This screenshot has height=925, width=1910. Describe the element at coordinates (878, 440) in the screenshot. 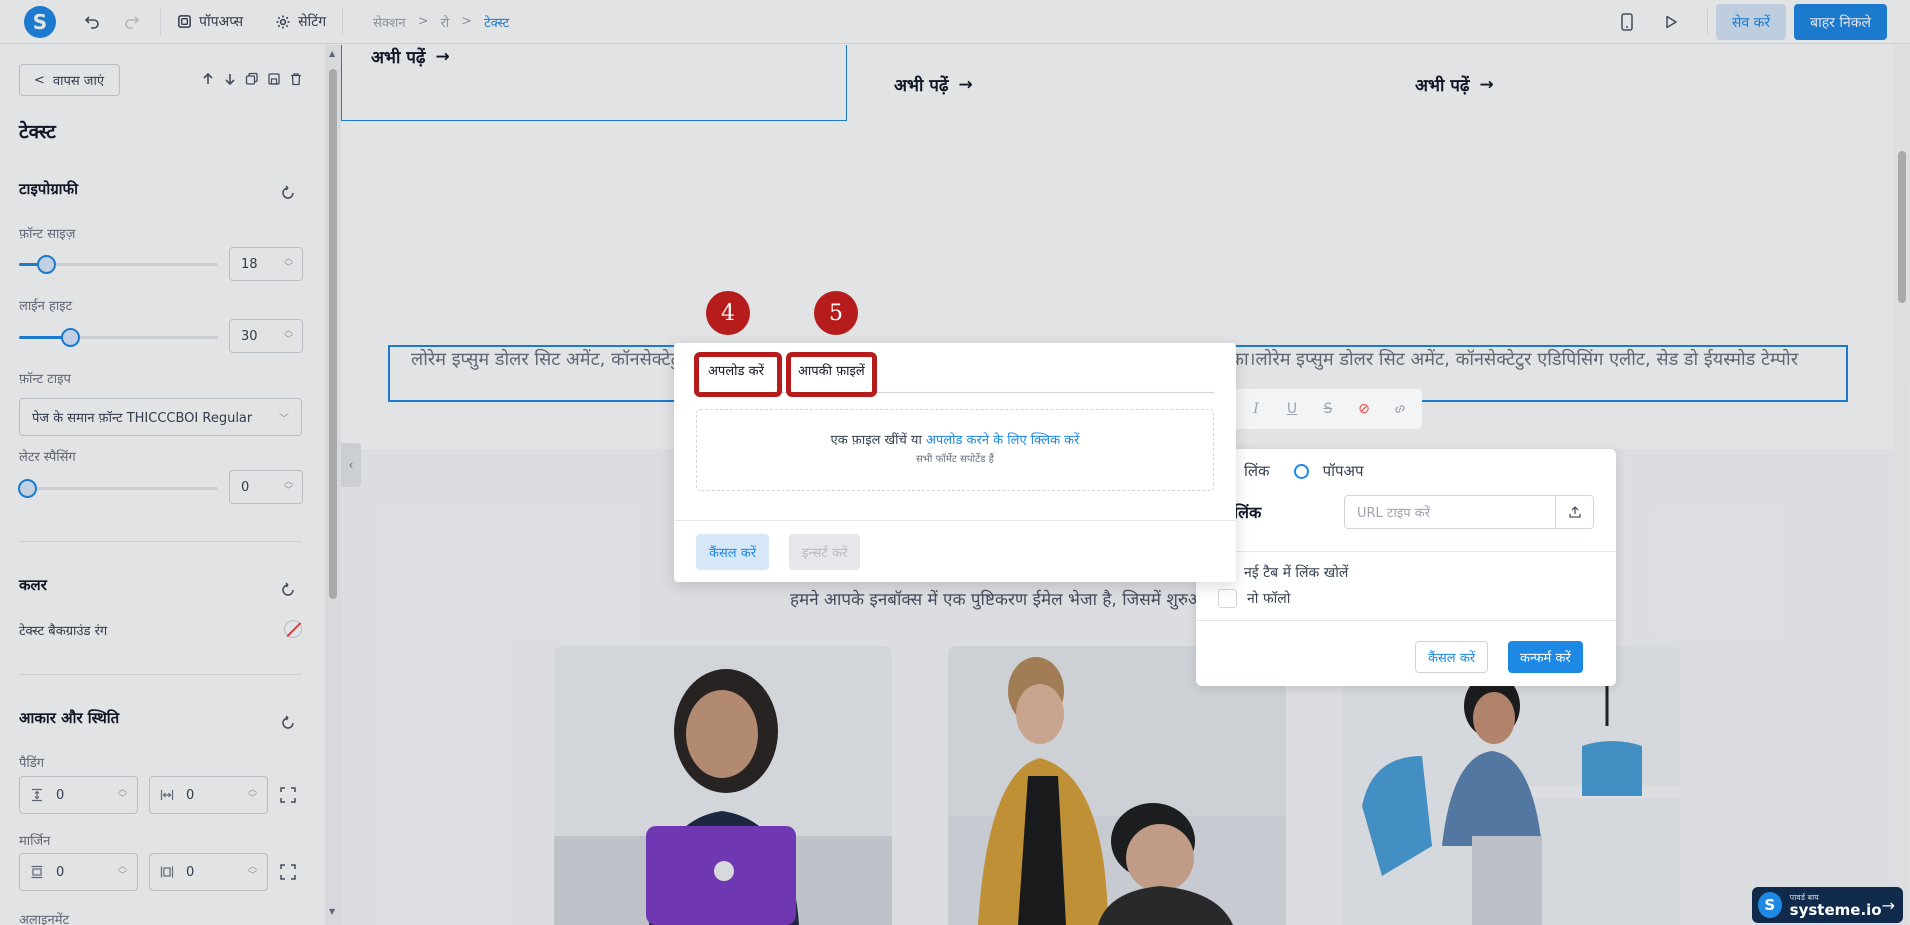

I see `drop-instruction: एक फ़ाइल खींचें या` at that location.